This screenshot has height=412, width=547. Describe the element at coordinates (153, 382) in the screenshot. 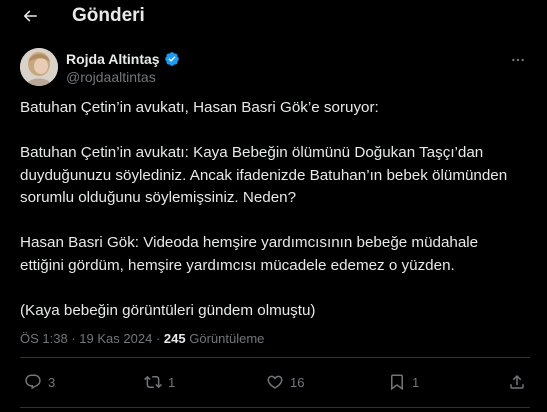

I see `repost-icon` at that location.